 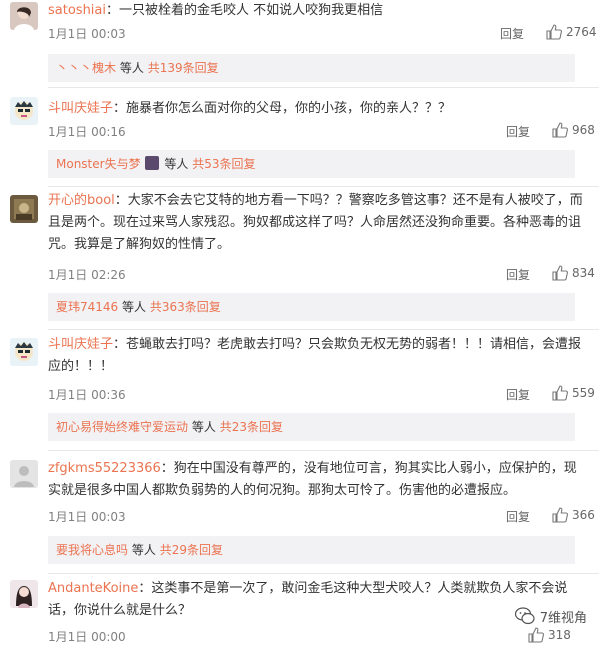 What do you see at coordinates (191, 550) in the screenshot?
I see `sub-reply-total: 共29条回复` at bounding box center [191, 550].